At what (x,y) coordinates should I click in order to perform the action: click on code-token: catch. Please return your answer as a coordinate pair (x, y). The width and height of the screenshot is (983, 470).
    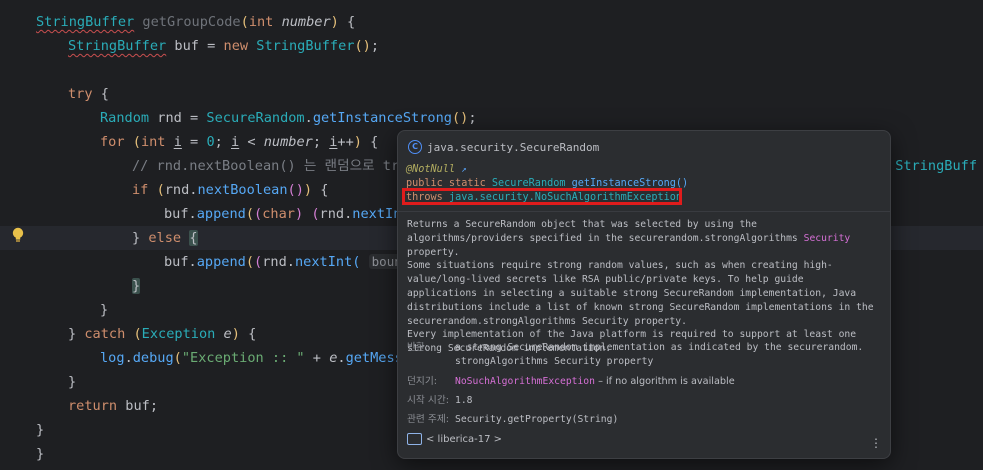
    Looking at the image, I should click on (105, 334).